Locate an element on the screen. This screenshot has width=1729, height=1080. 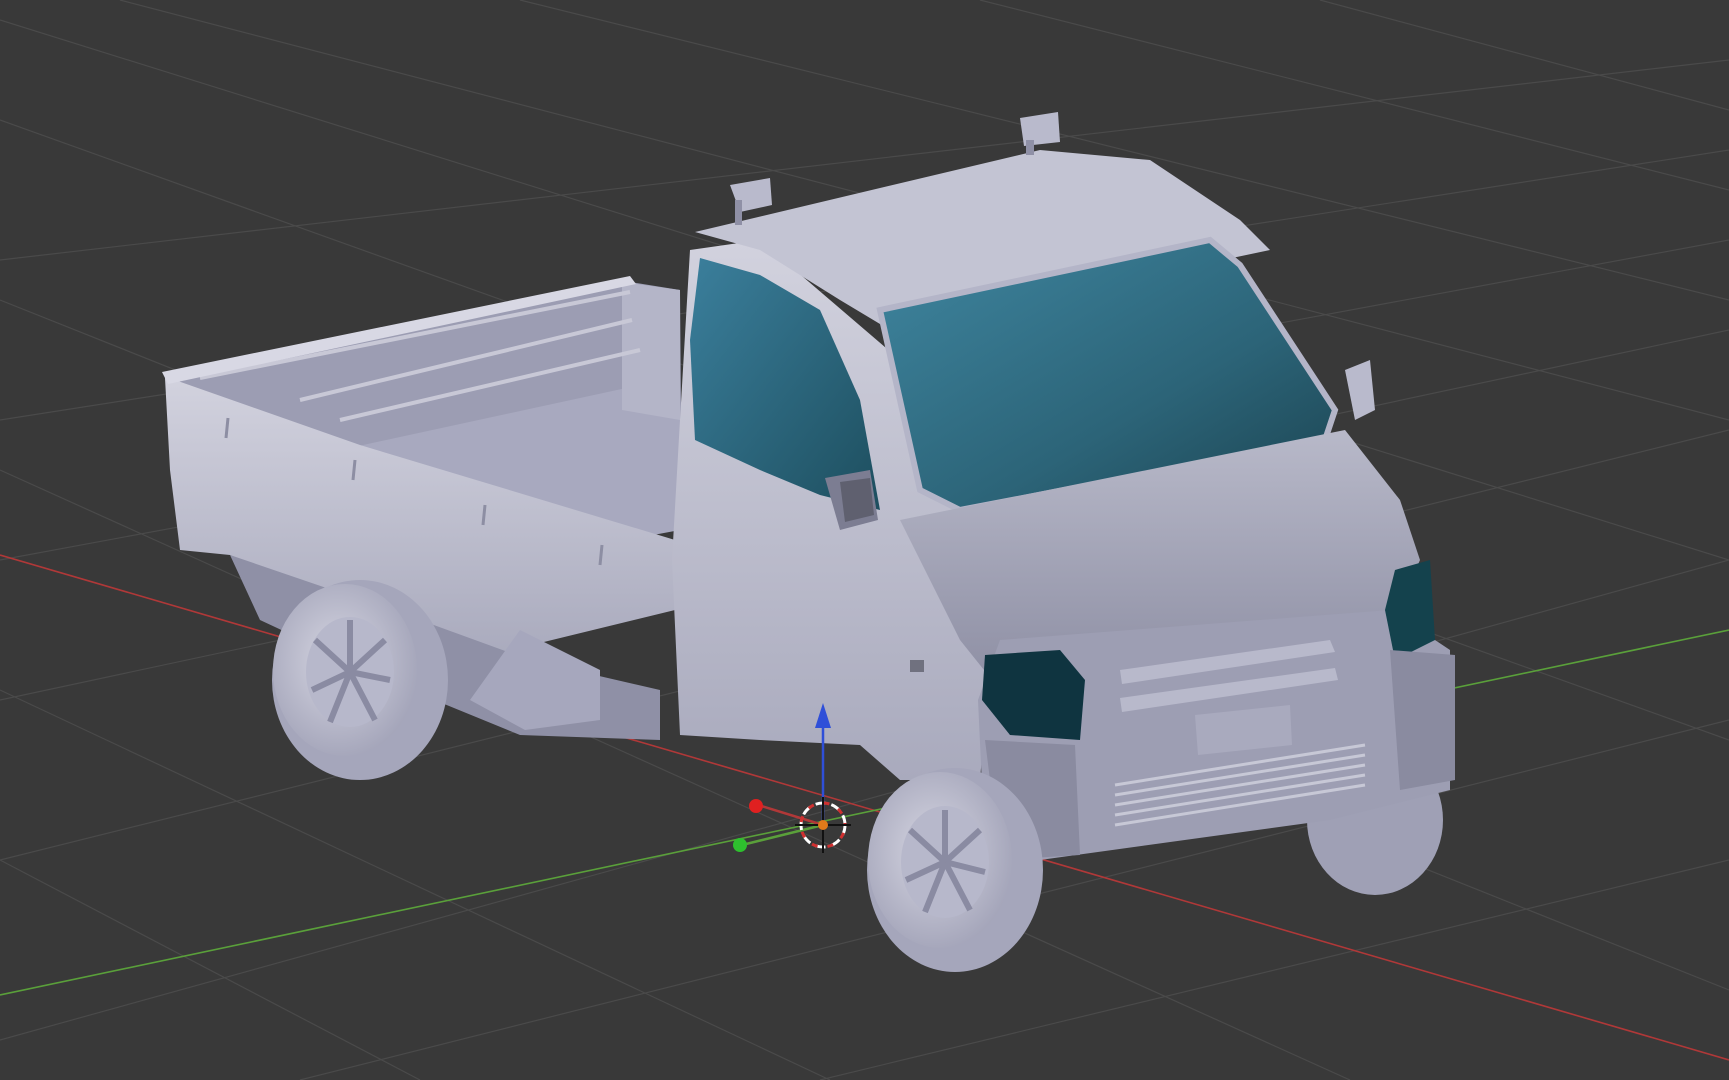
x-axis-handle is located at coordinates (790, 815).